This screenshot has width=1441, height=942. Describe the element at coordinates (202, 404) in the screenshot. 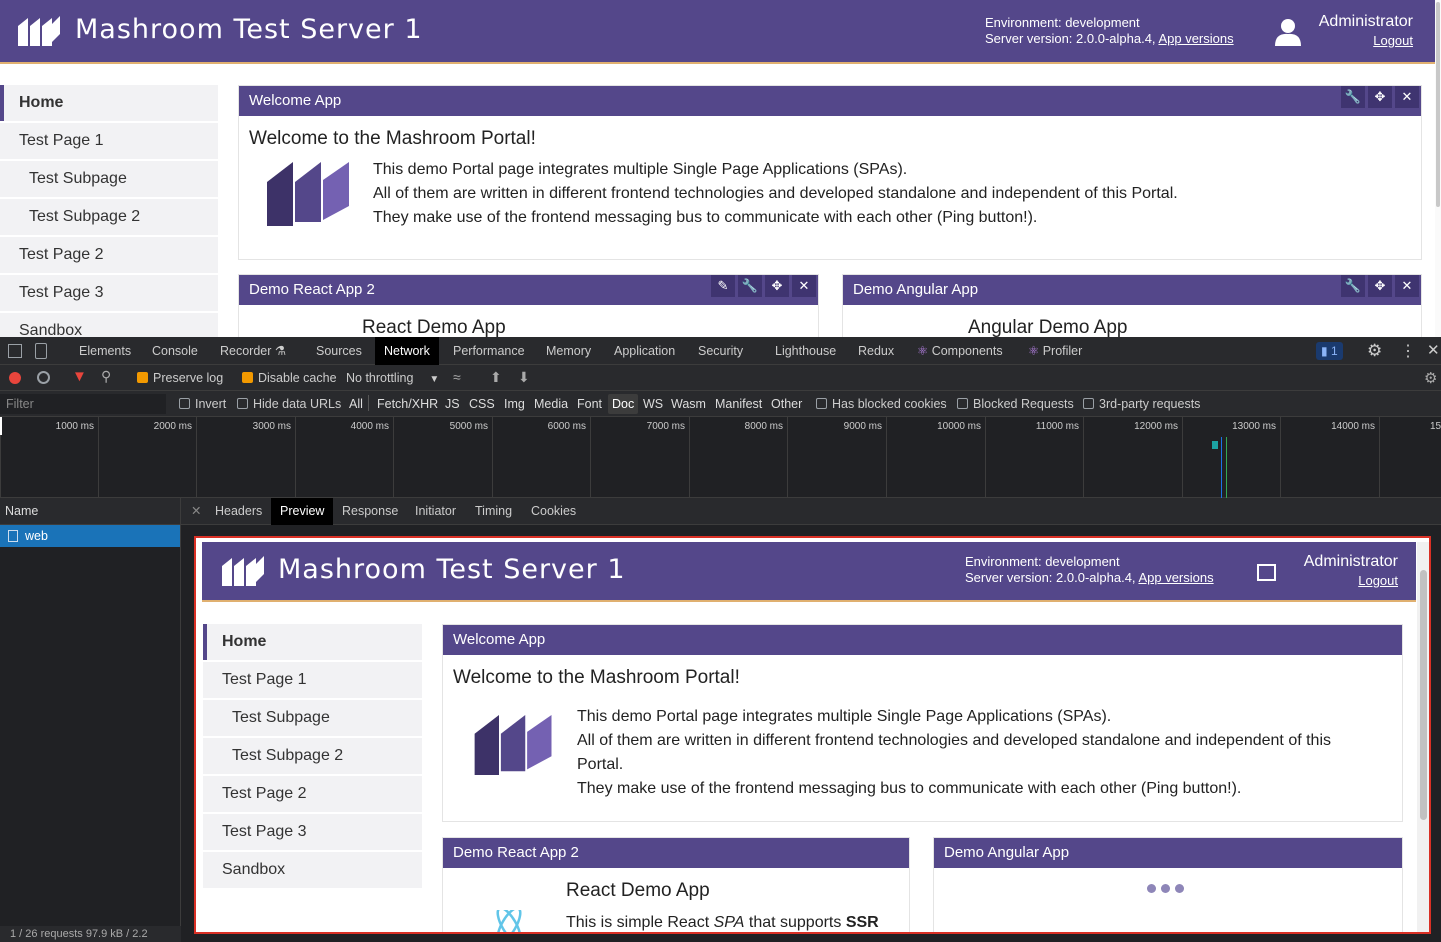

I see `invert-checkbox: Invert` at that location.